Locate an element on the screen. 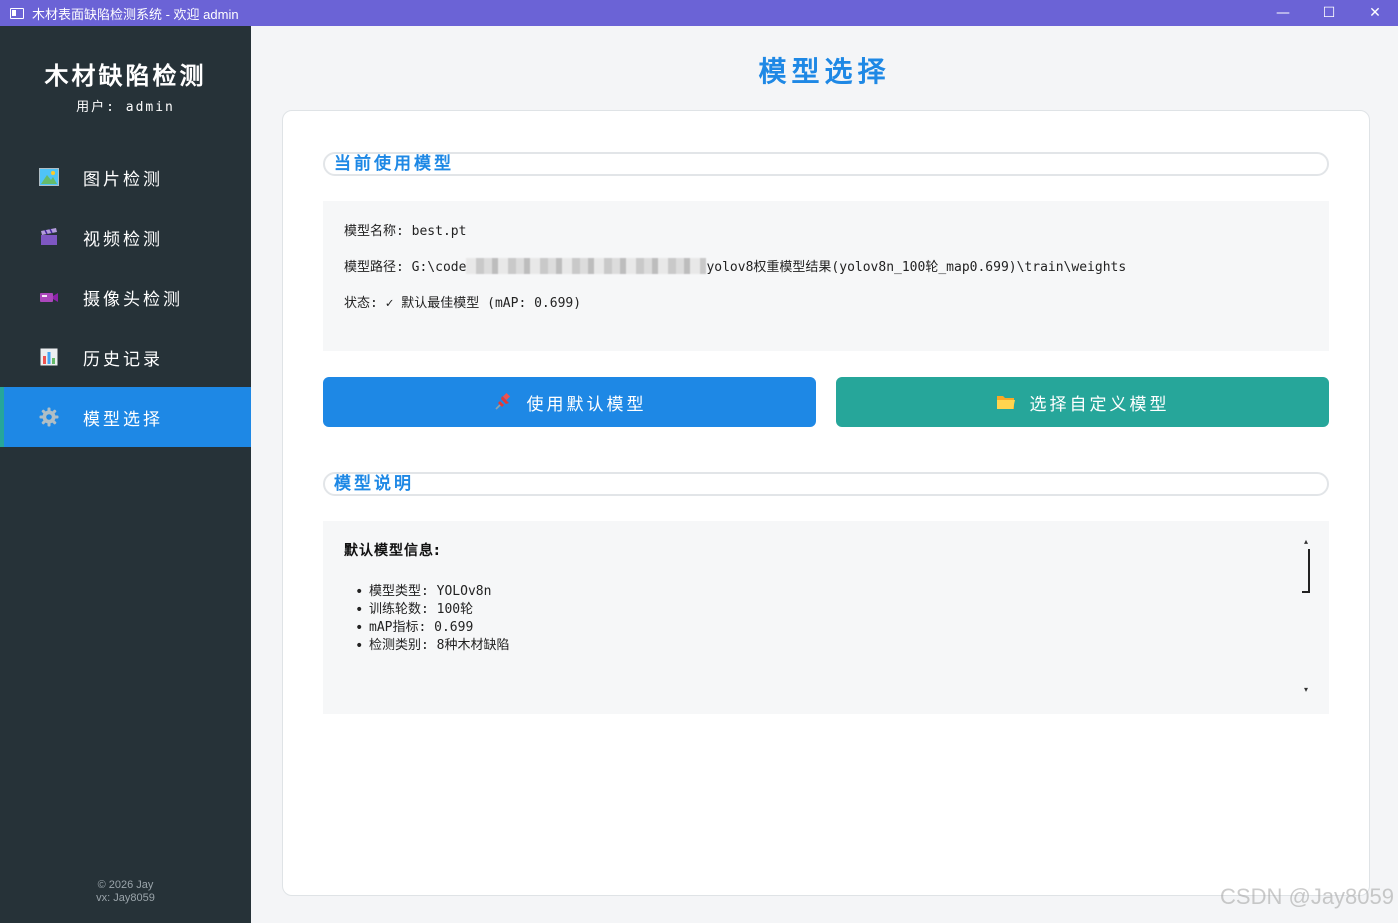 The height and width of the screenshot is (923, 1398). choose-custom-model-button: 选择自定义模型 is located at coordinates (1082, 402).